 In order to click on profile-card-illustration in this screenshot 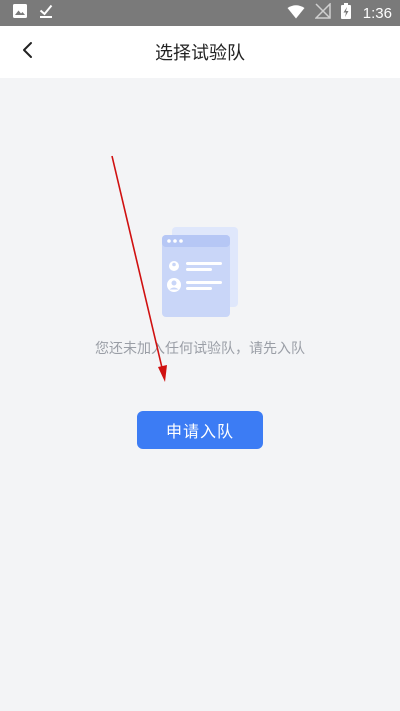, I will do `click(200, 272)`.